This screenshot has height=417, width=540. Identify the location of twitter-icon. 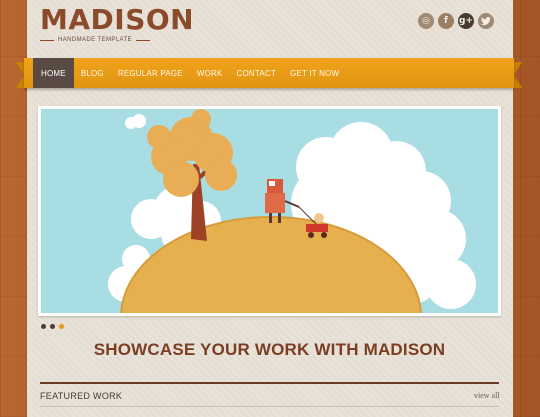
(486, 21).